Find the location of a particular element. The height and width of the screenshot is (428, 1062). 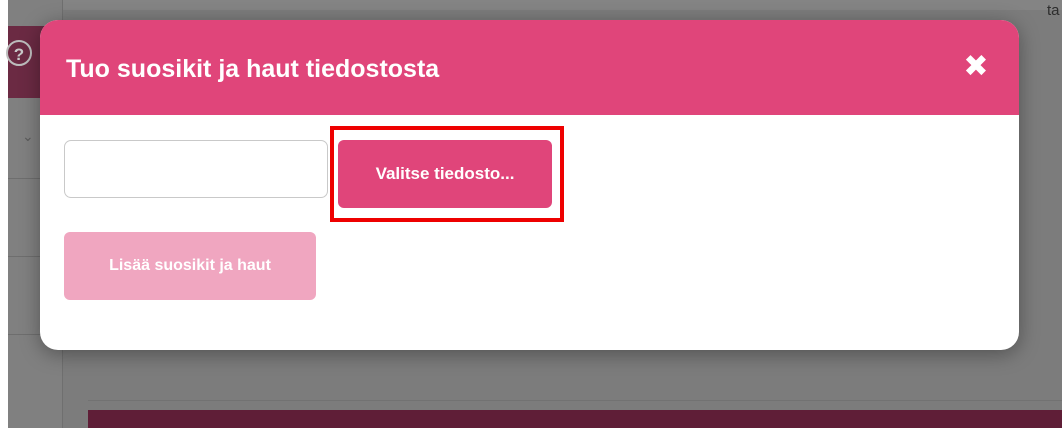

background-sidebar-edge is located at coordinates (4, 214).